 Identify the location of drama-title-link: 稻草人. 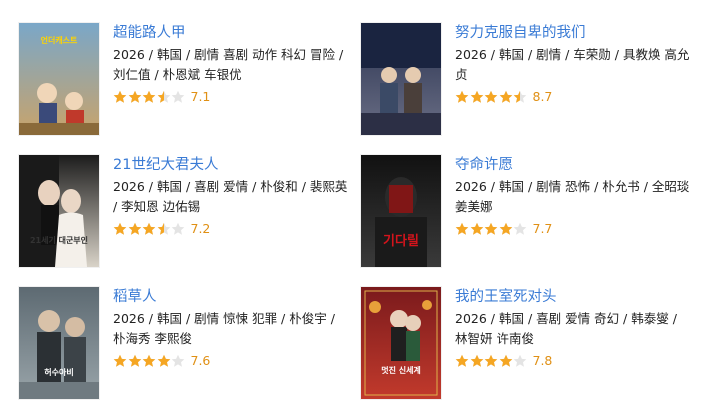
(231, 297).